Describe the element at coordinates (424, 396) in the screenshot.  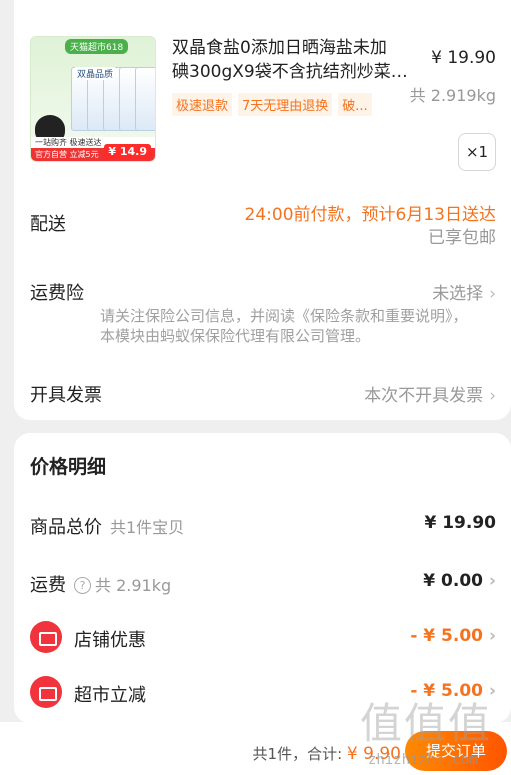
I see `invoice-value: 本次不开具发票` at that location.